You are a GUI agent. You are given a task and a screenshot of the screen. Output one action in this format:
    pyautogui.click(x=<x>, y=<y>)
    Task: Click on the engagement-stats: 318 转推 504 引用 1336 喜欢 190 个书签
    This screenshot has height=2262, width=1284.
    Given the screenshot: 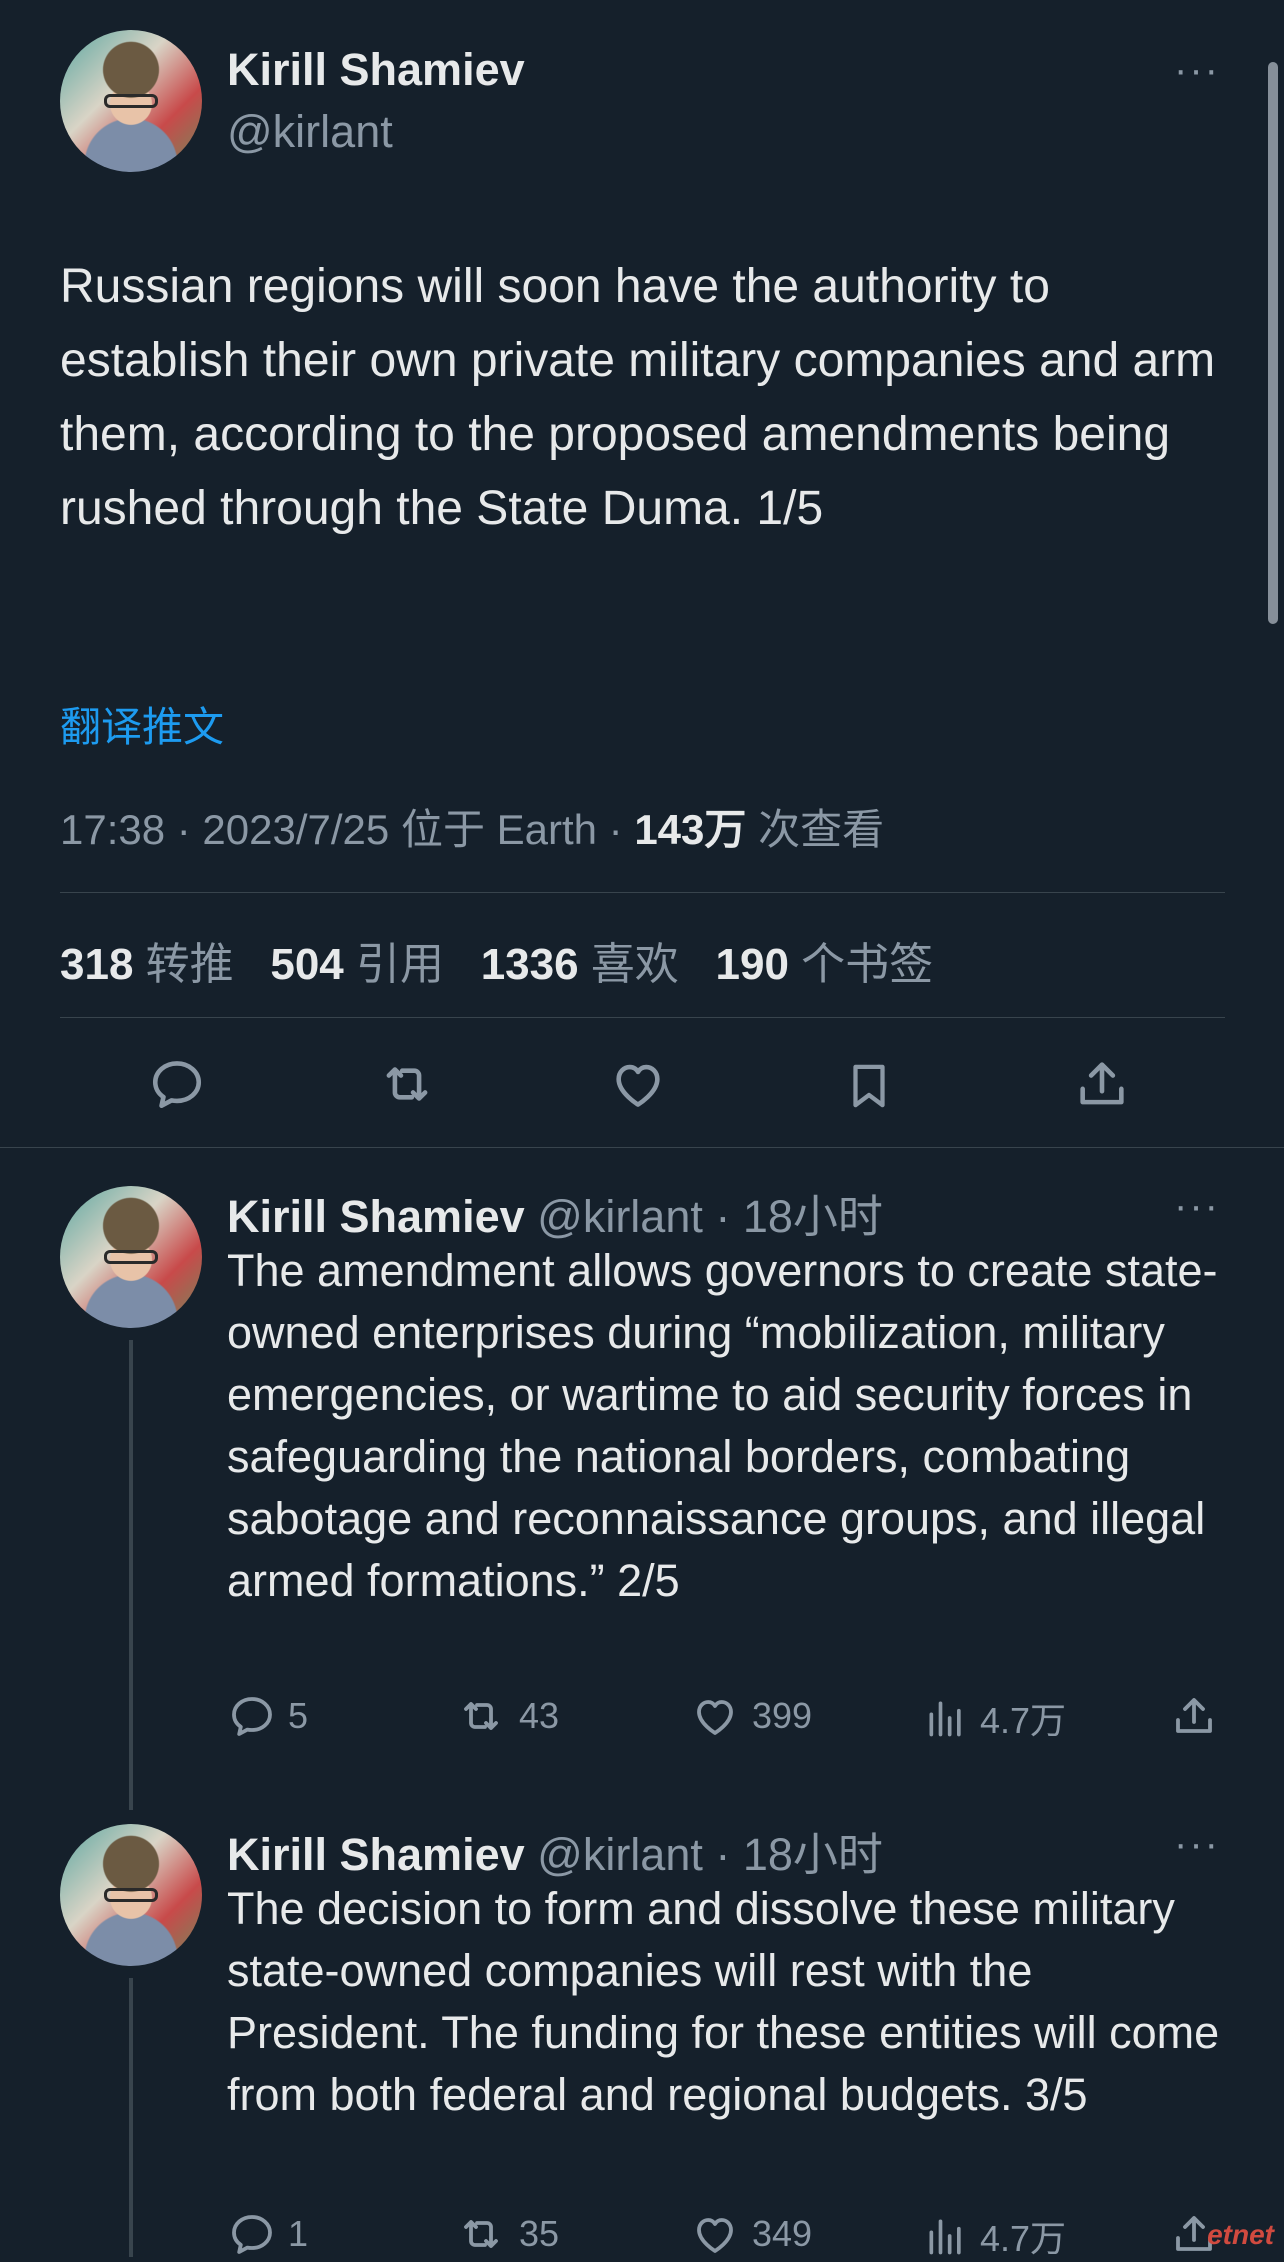 What is the action you would take?
    pyautogui.click(x=496, y=960)
    